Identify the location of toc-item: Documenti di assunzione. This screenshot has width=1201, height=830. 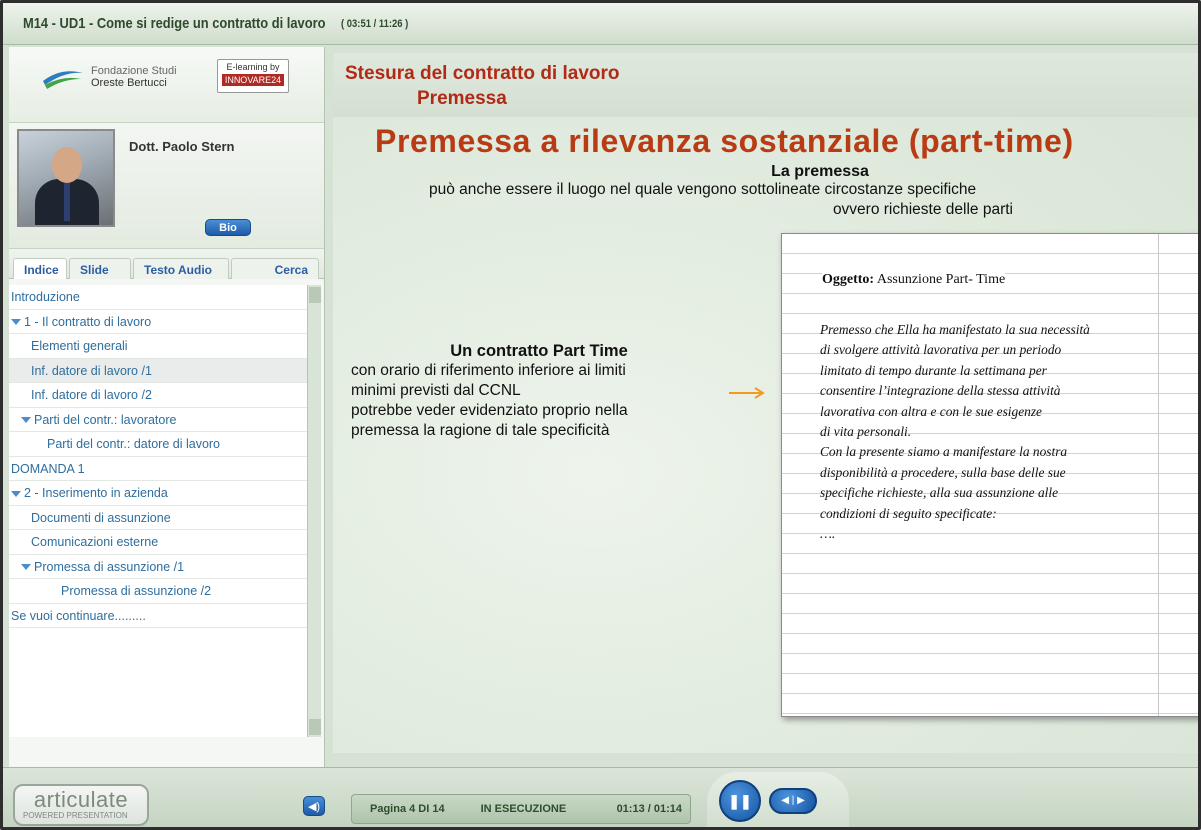
(159, 518).